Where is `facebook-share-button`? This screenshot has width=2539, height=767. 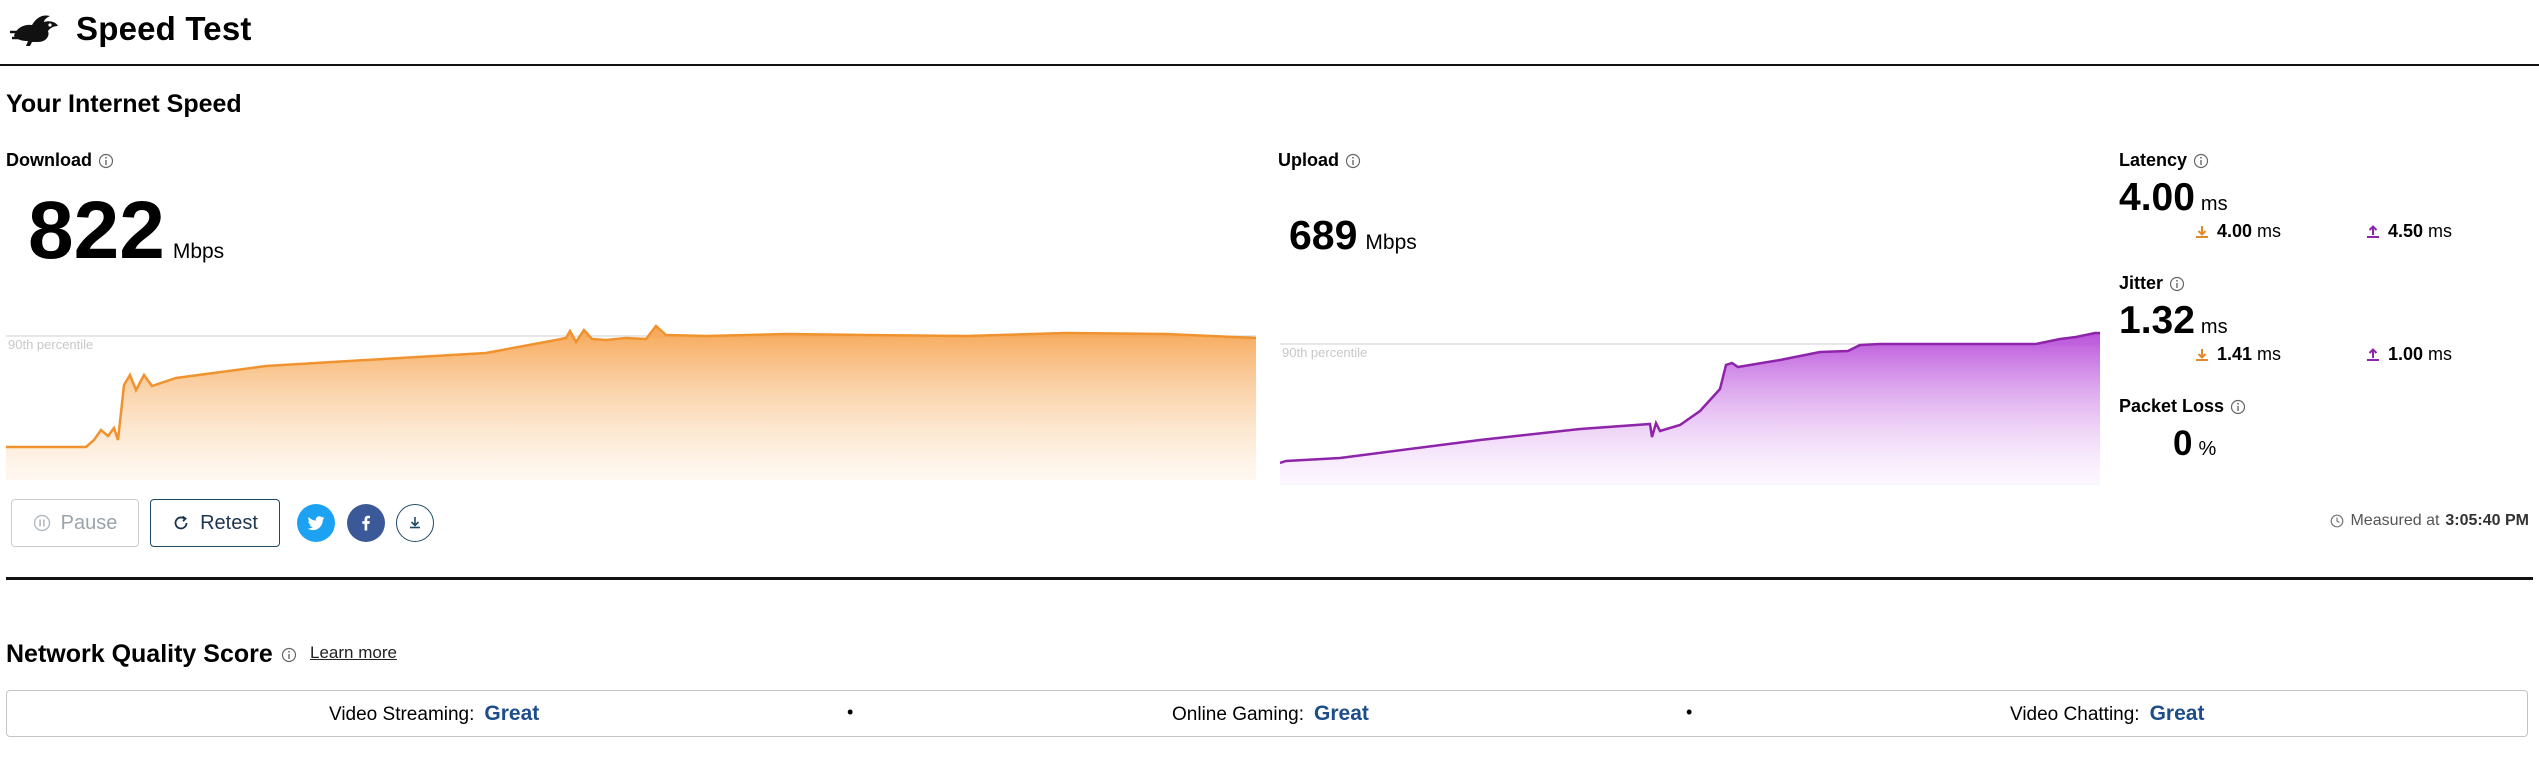 facebook-share-button is located at coordinates (366, 523).